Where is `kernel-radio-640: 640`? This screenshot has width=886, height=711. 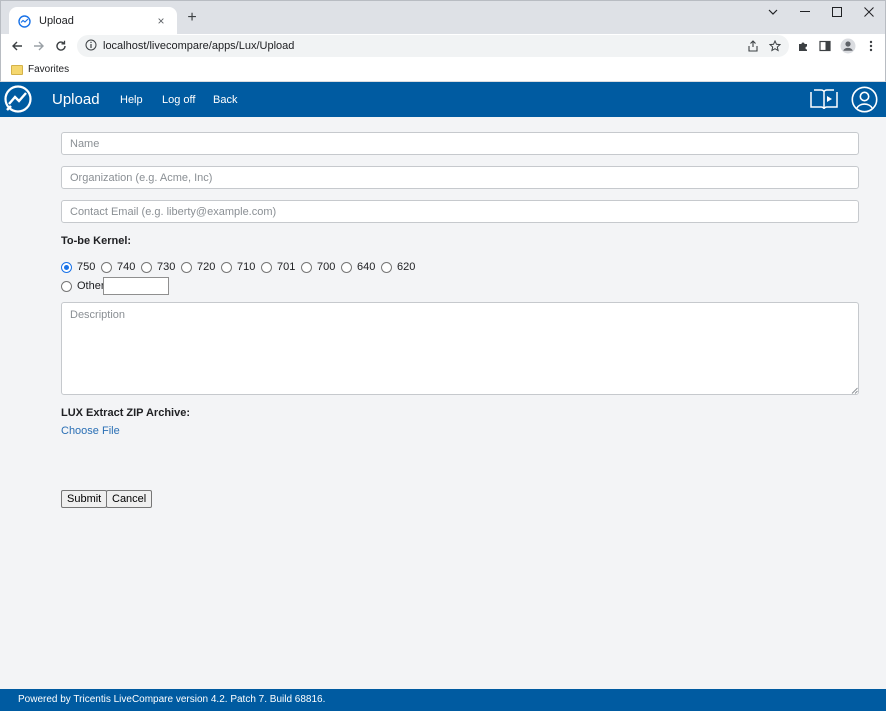
kernel-radio-640: 640 is located at coordinates (358, 267).